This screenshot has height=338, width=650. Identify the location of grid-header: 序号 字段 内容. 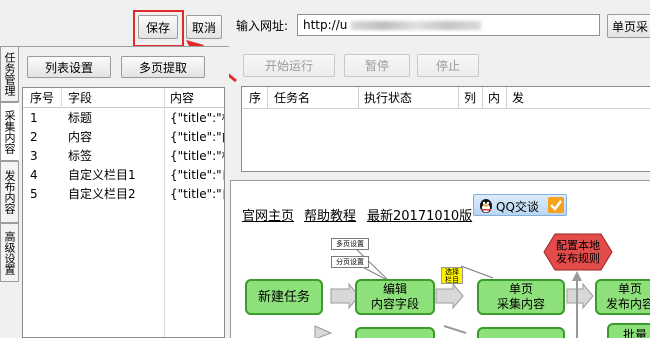
(123, 98).